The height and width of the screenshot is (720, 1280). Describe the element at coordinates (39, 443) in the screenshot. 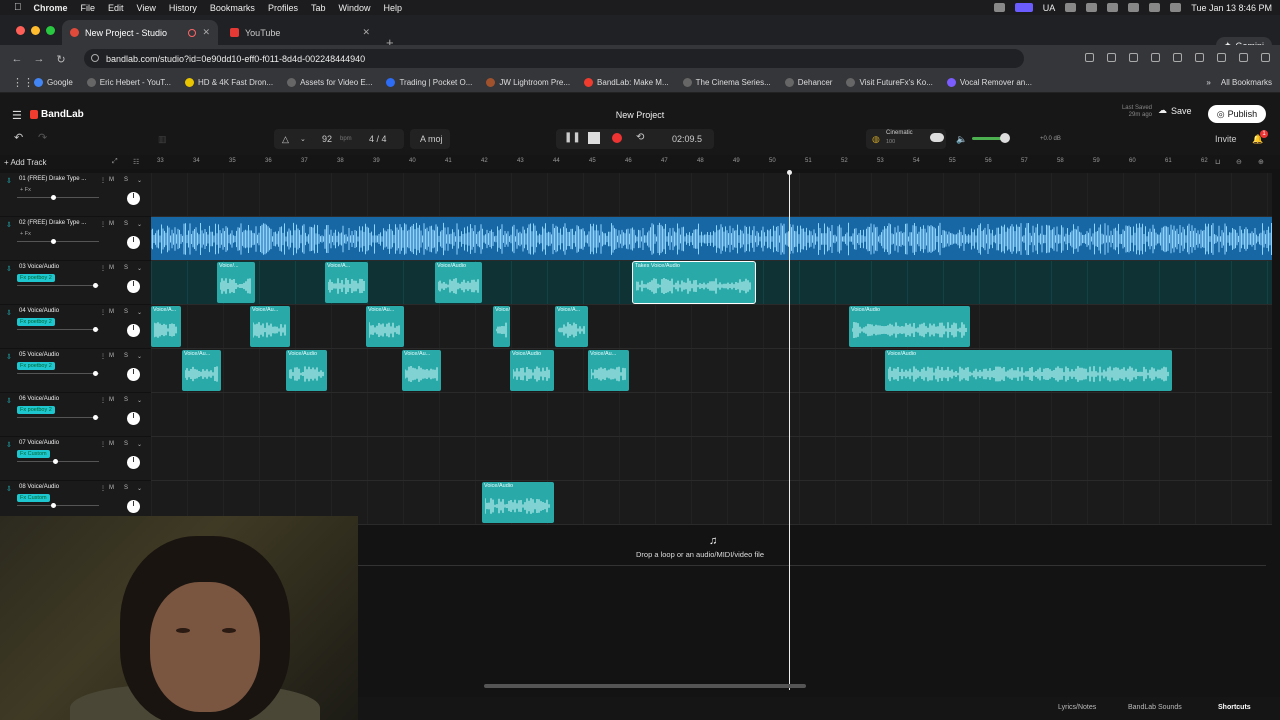

I see `track-name: 07 Voice/Audio` at that location.